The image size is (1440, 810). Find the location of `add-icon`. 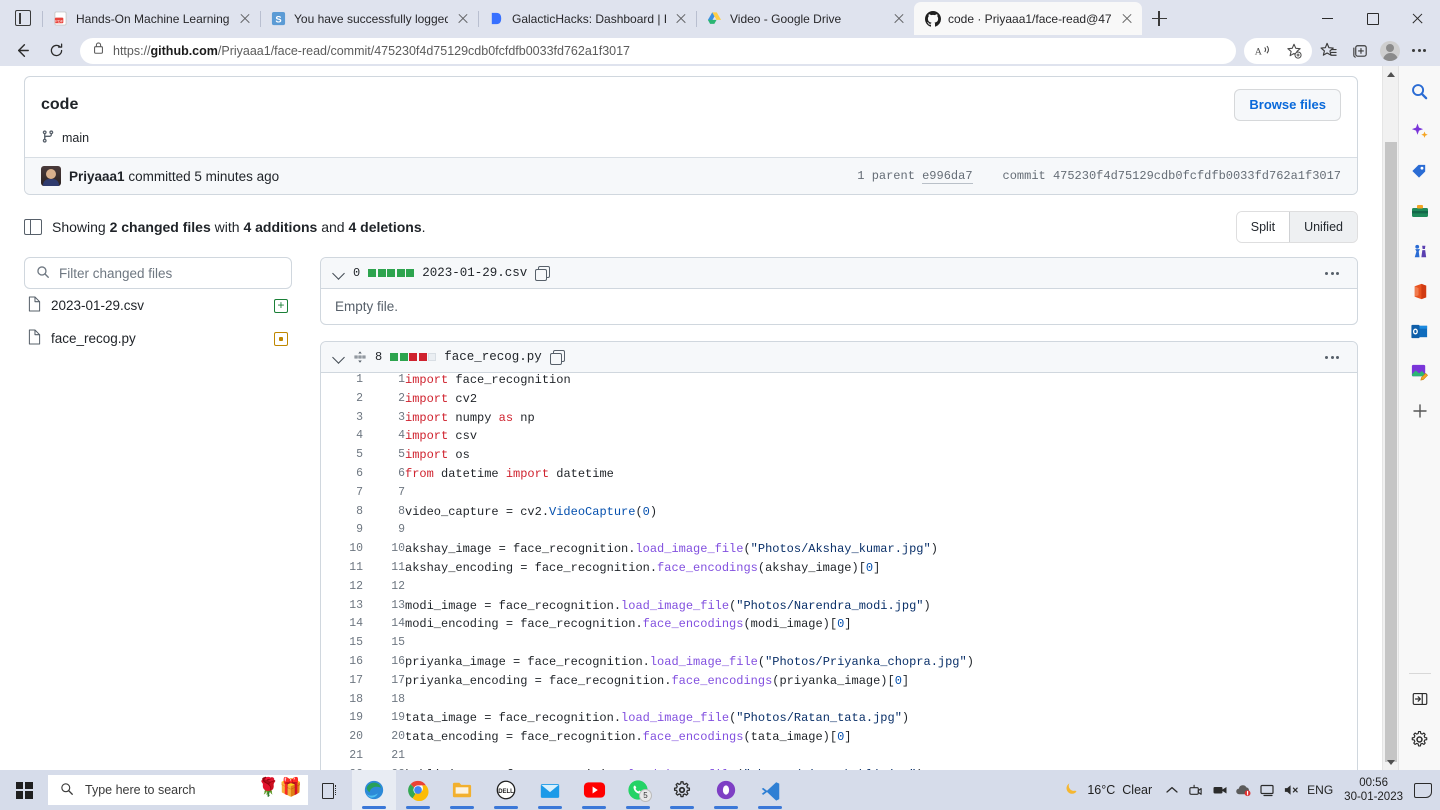

add-icon is located at coordinates (1420, 411).